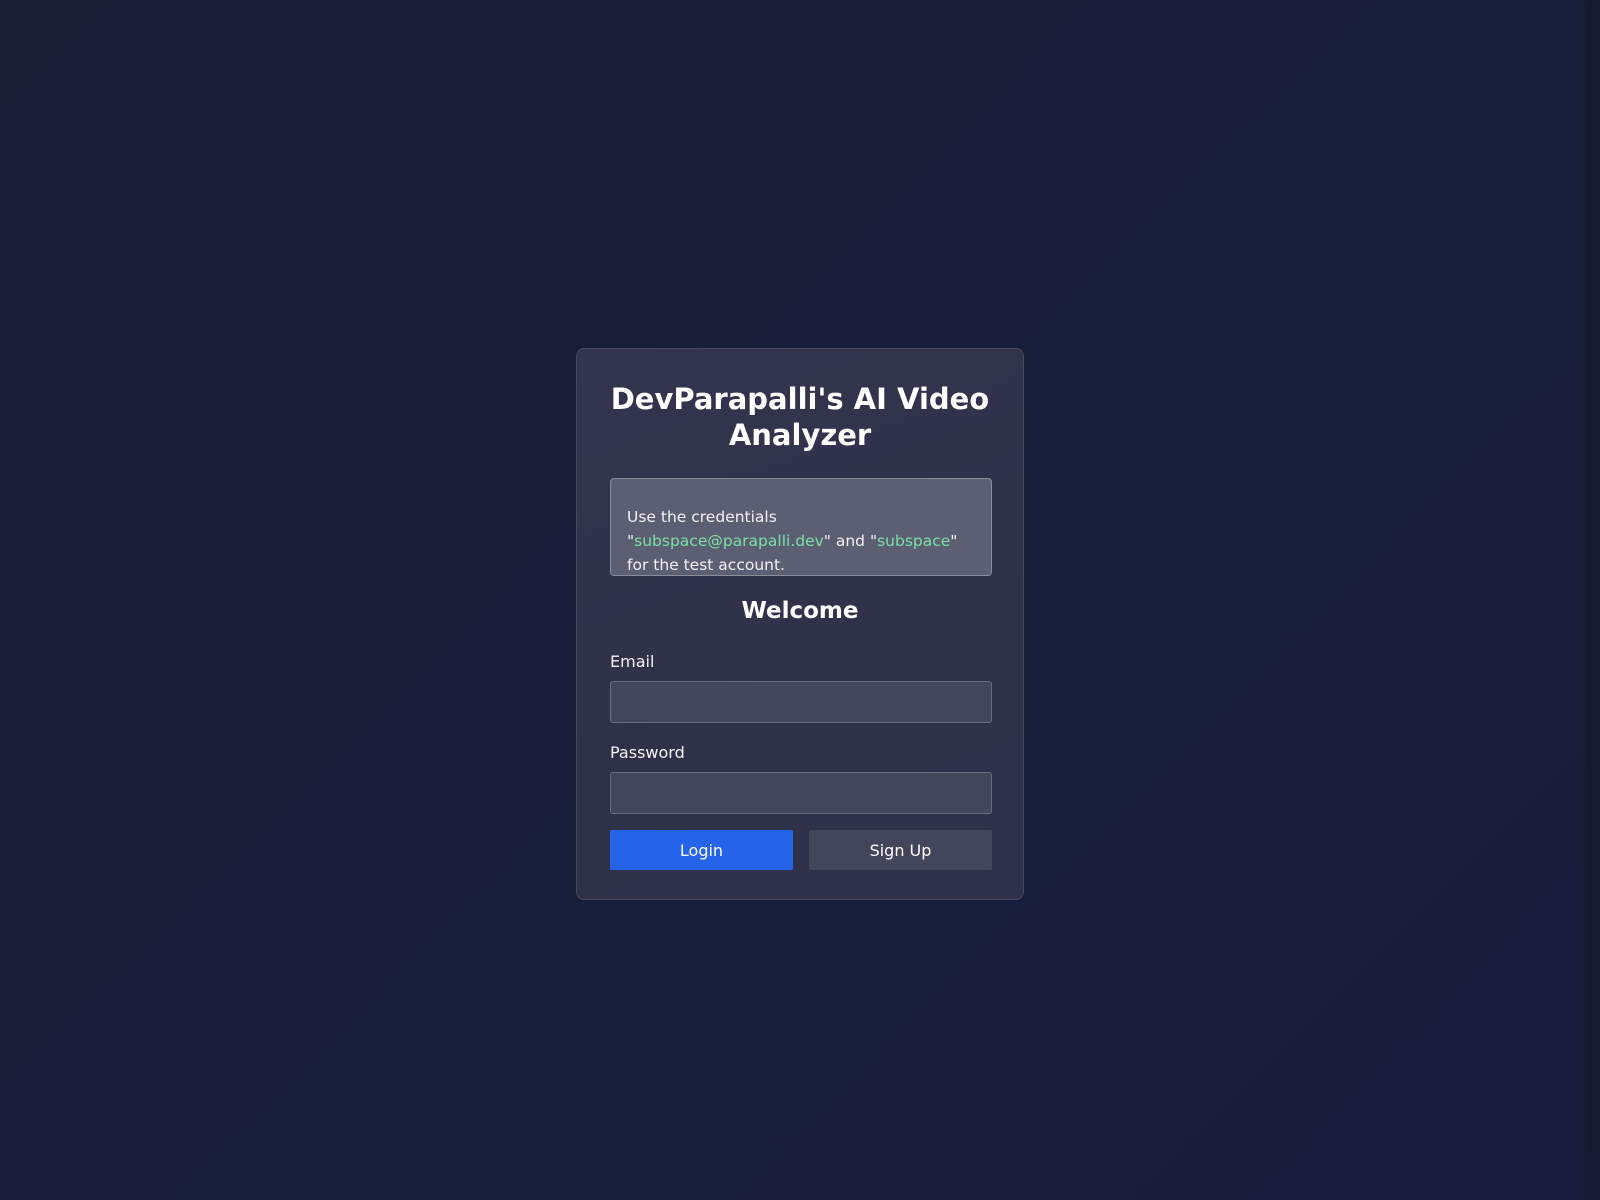 This screenshot has width=1600, height=1200. I want to click on welcome-heading: Welcome, so click(800, 611).